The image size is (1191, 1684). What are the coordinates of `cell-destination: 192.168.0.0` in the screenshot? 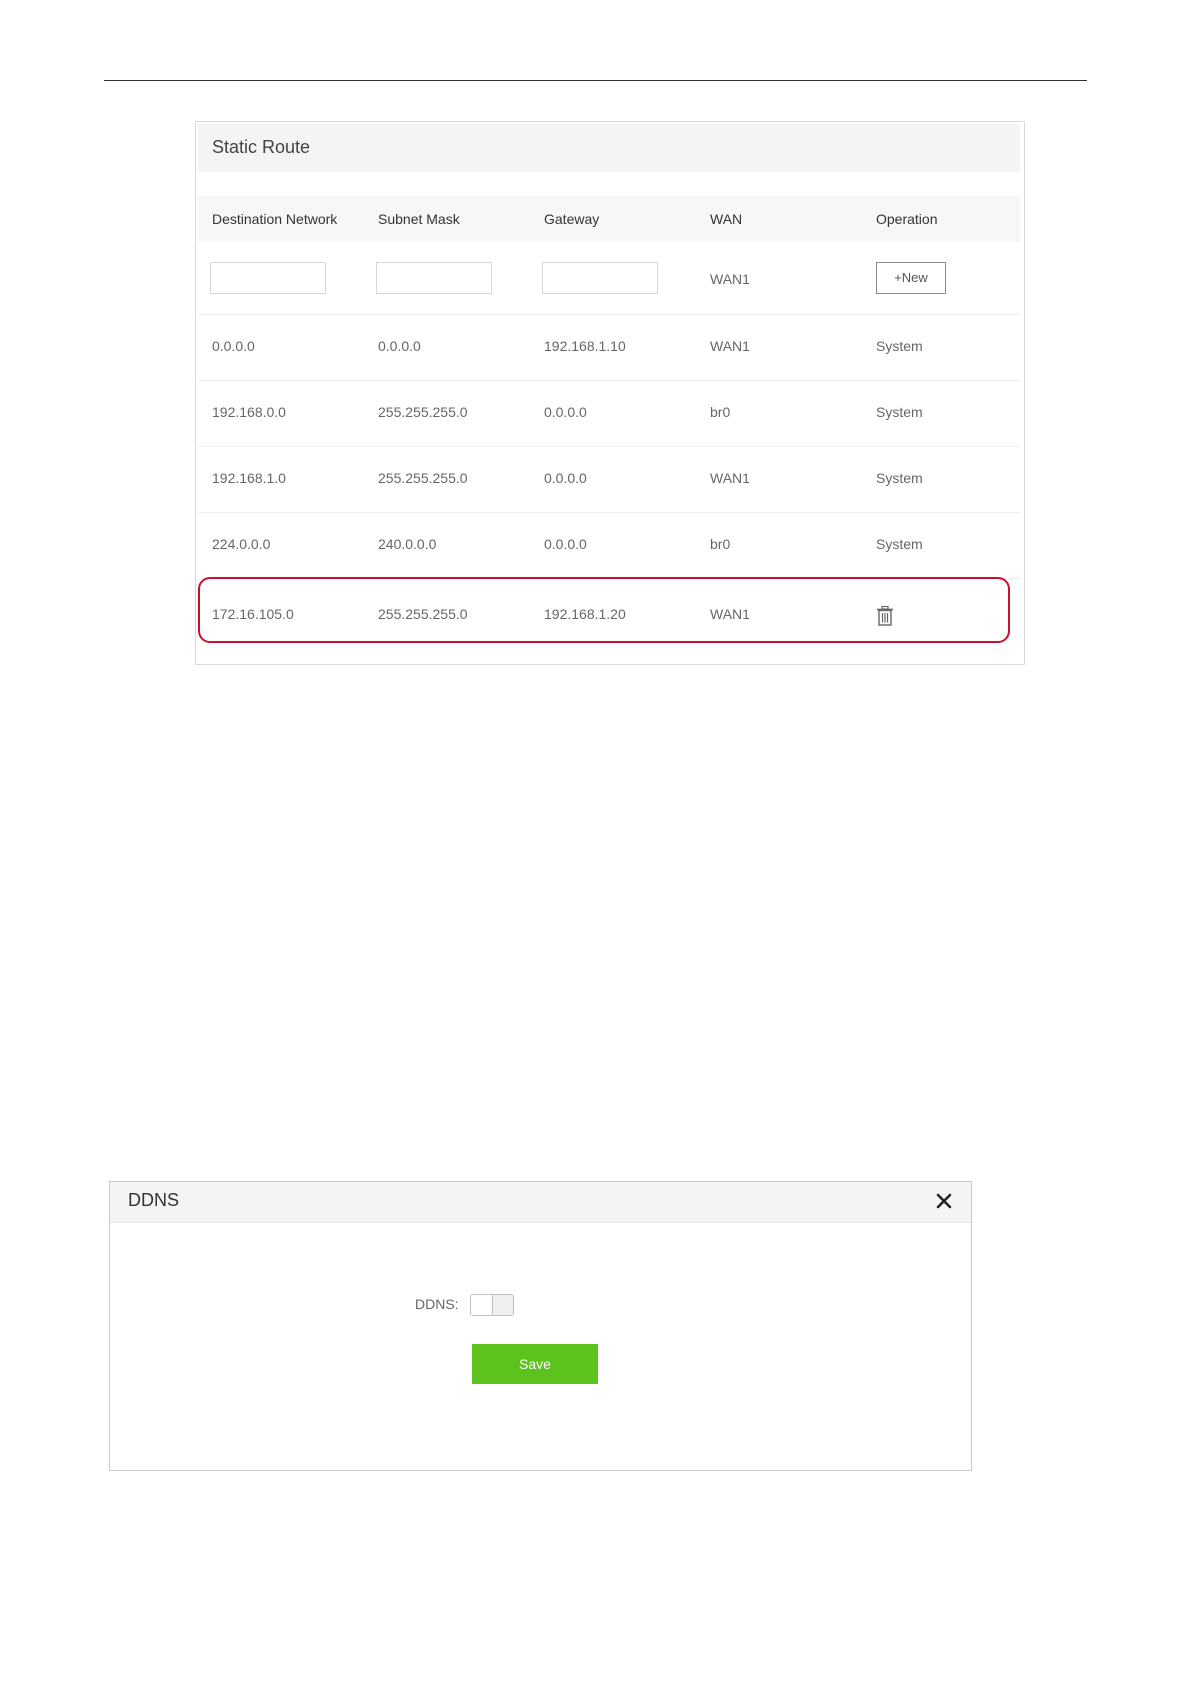 It's located at (249, 412).